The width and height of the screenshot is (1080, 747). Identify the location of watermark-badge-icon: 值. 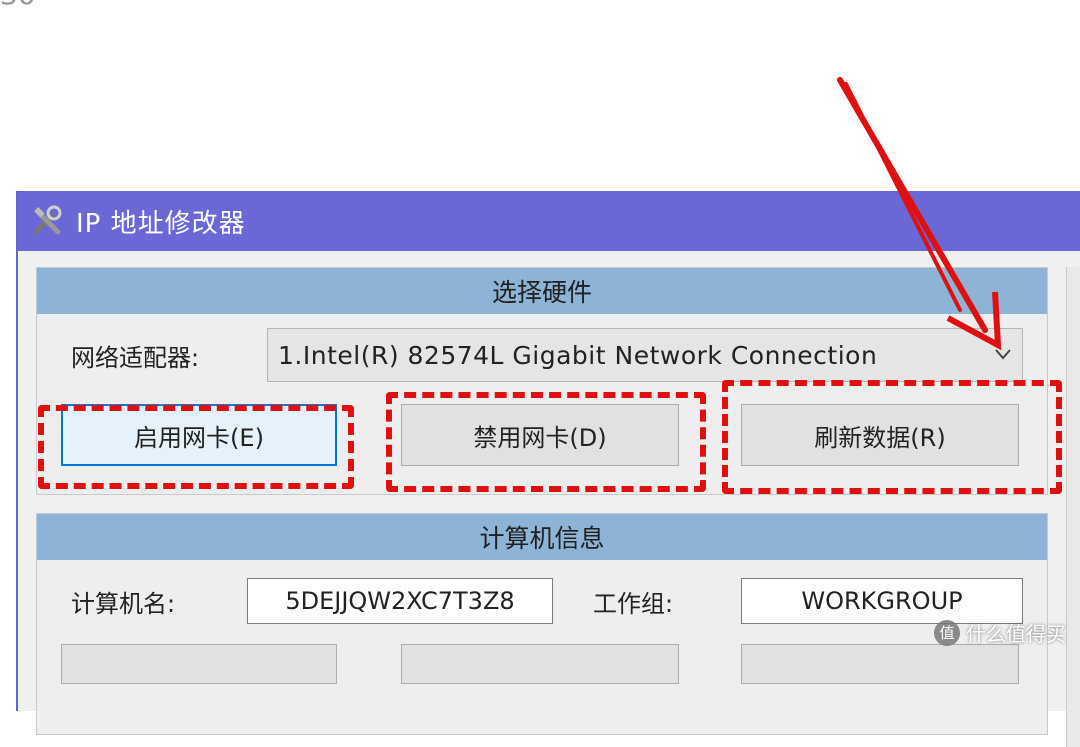
(947, 632).